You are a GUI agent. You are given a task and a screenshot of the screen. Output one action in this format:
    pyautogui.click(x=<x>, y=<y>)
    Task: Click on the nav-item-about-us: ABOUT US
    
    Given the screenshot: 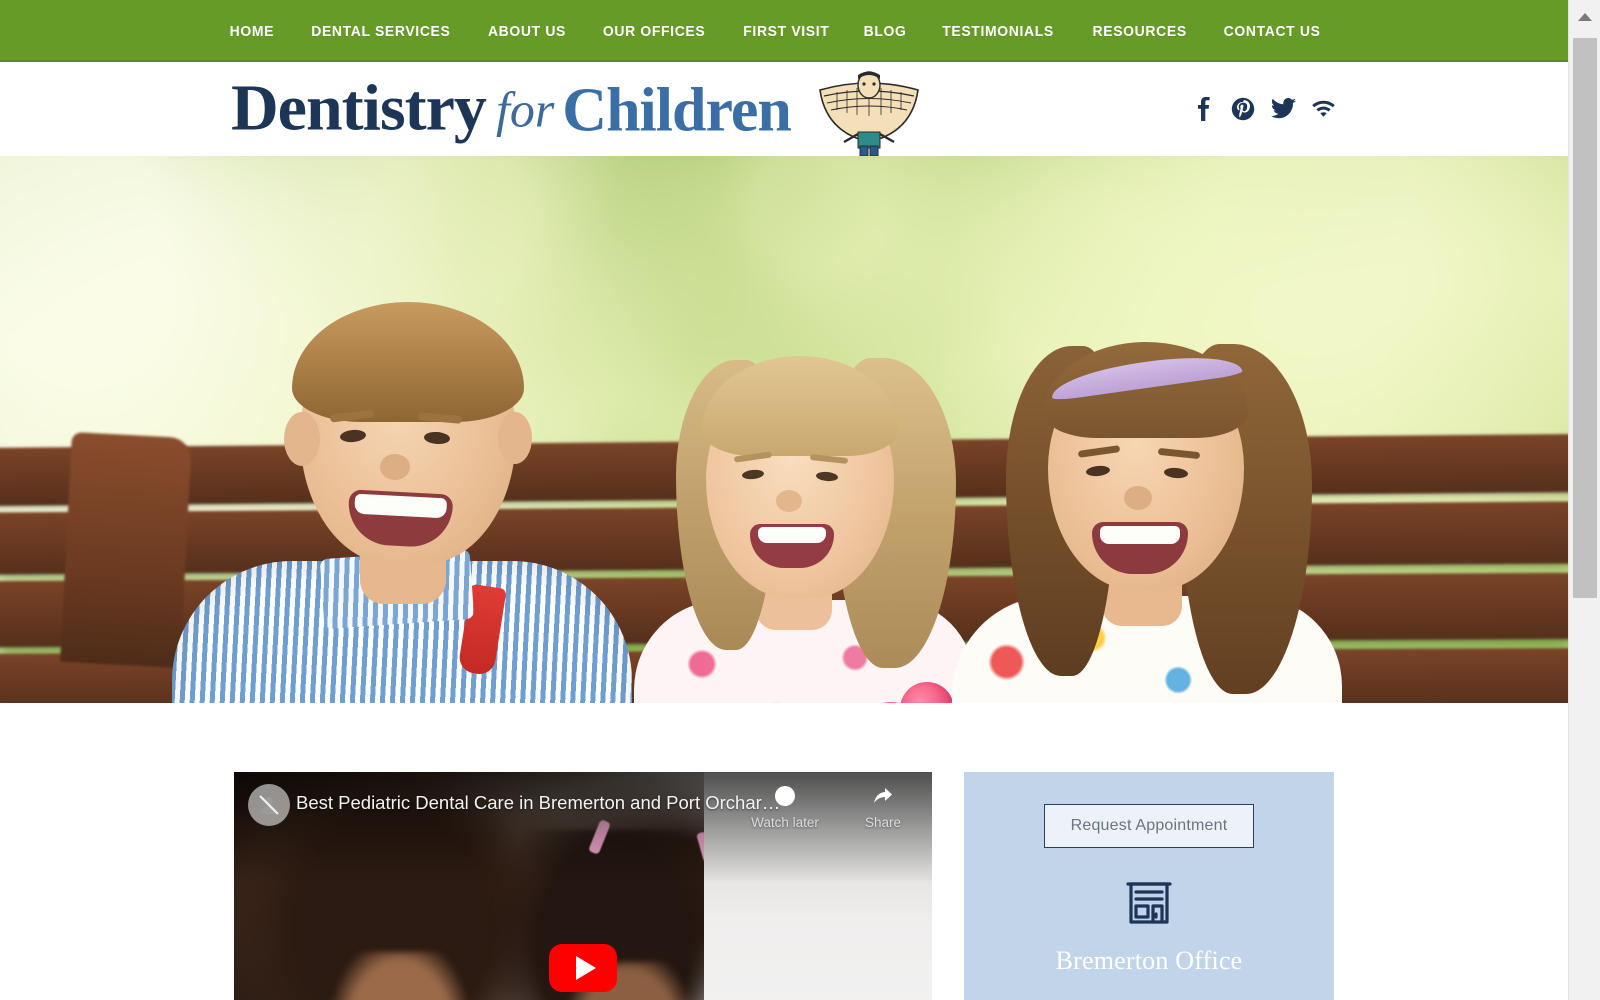 What is the action you would take?
    pyautogui.click(x=528, y=31)
    